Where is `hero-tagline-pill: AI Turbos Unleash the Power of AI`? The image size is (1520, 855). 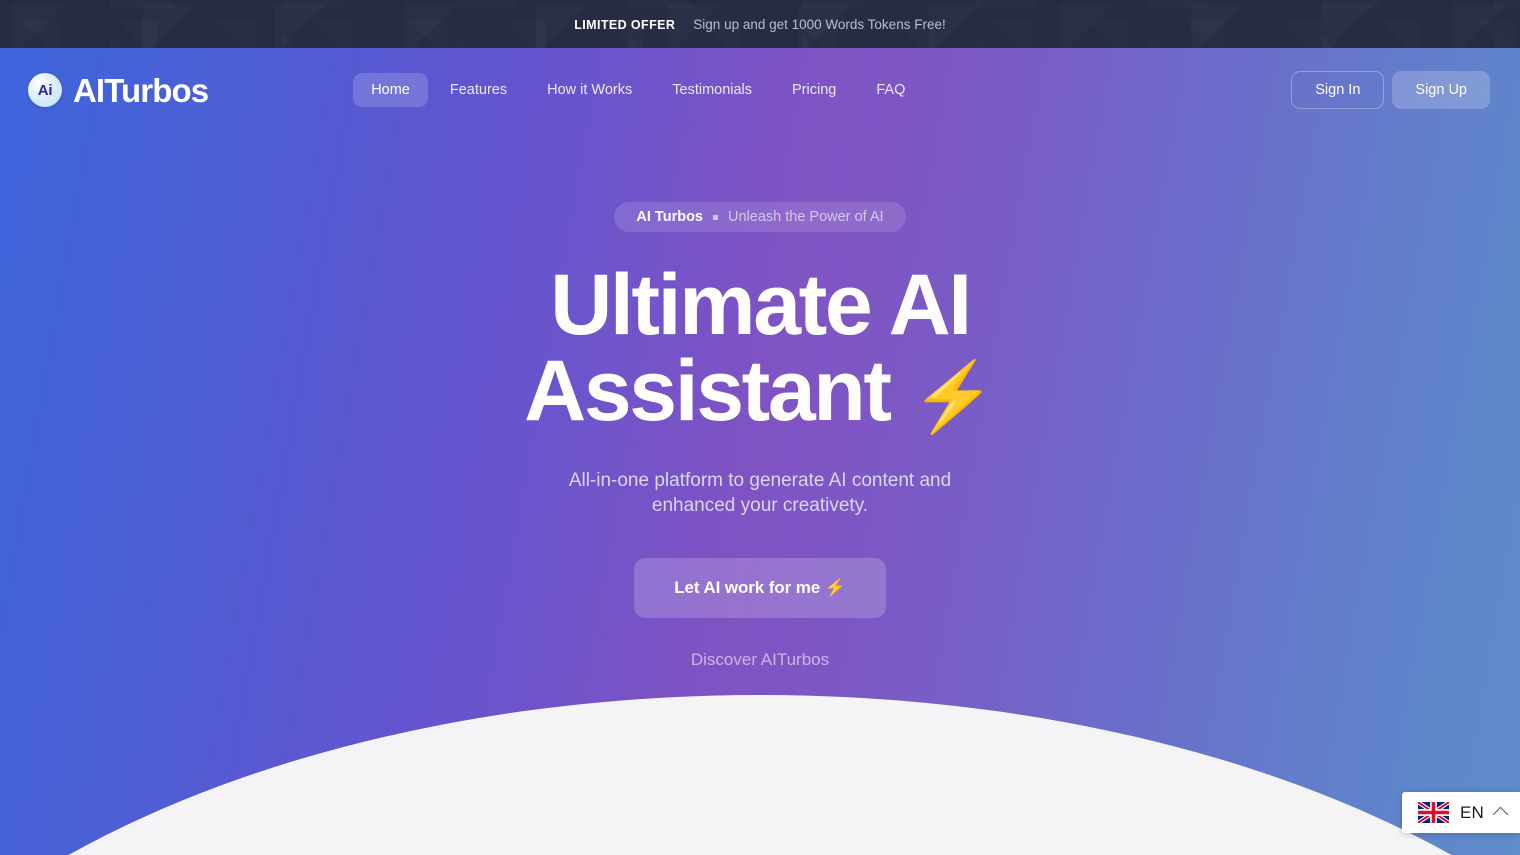 hero-tagline-pill: AI Turbos Unleash the Power of AI is located at coordinates (760, 217).